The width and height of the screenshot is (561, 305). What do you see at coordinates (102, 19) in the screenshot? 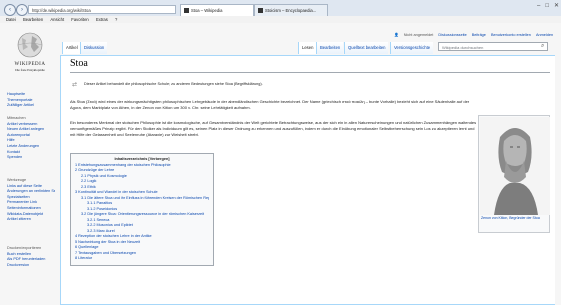
I see `menu-extras: Extras` at bounding box center [102, 19].